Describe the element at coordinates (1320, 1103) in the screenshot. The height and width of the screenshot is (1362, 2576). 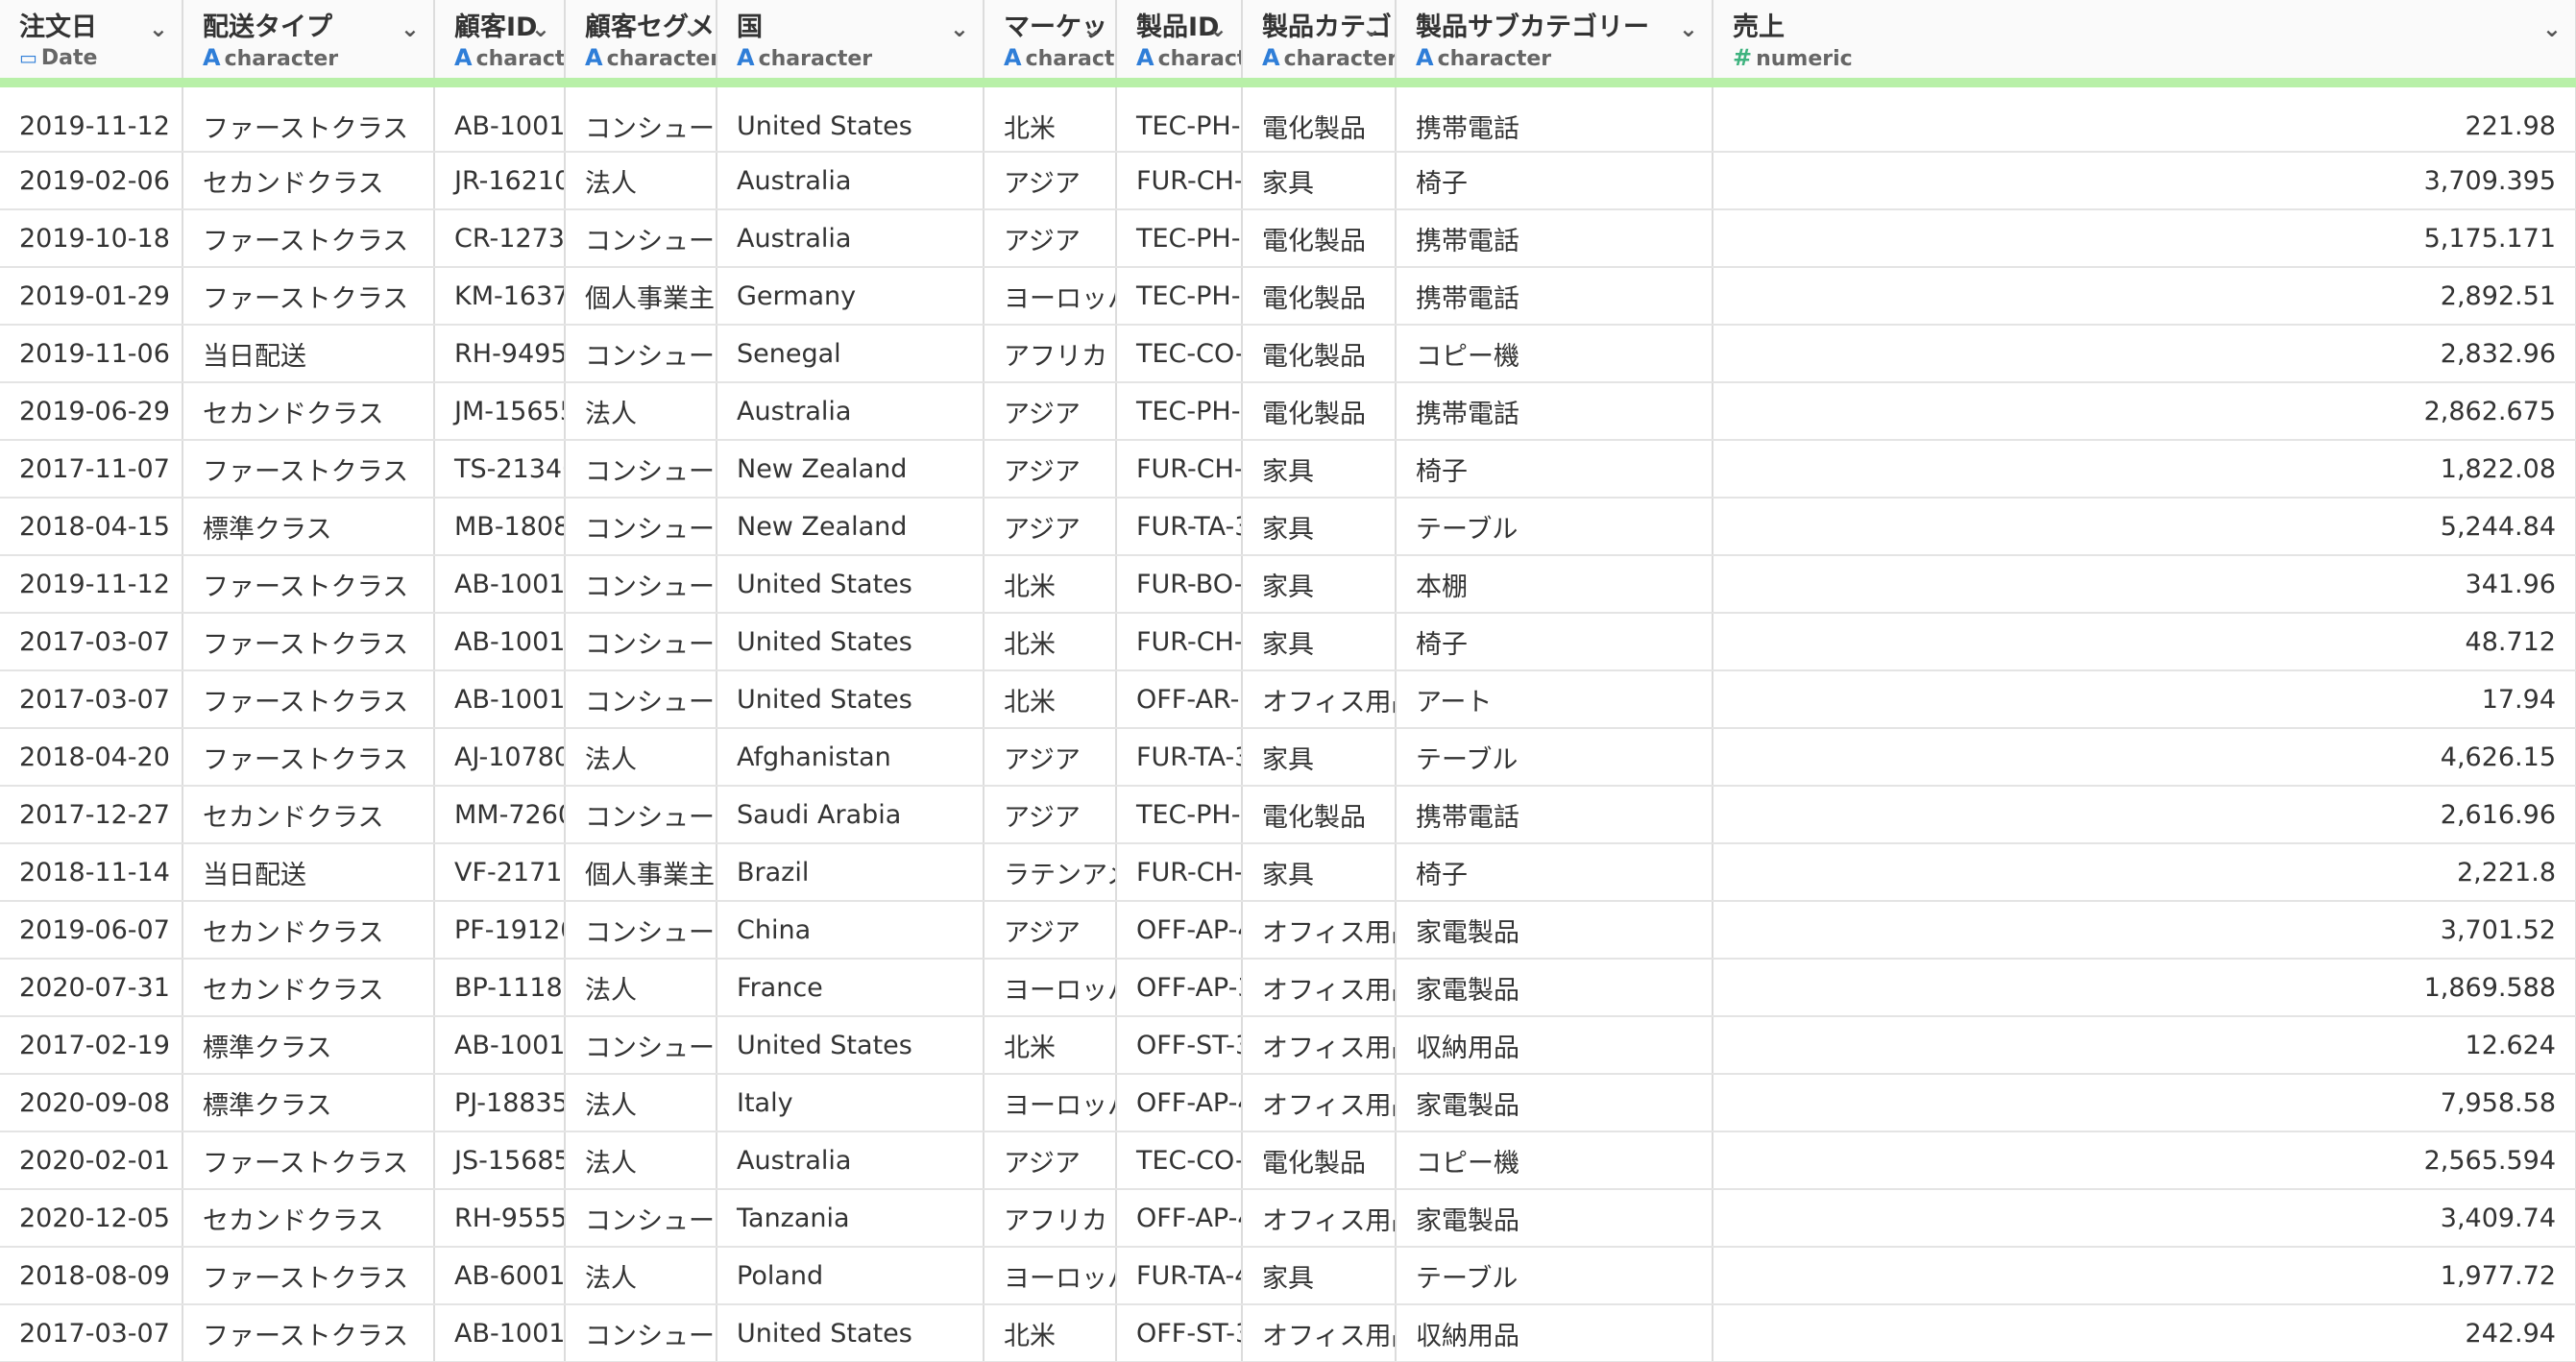
I see `table-cell: オフィス用品` at that location.